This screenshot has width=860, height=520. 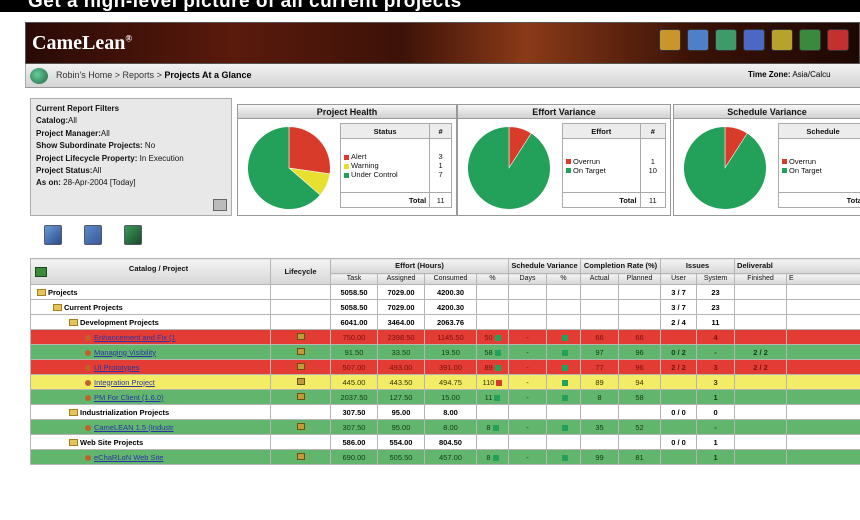 I want to click on project-link: eChaRLoN Web Site, so click(x=128, y=457).